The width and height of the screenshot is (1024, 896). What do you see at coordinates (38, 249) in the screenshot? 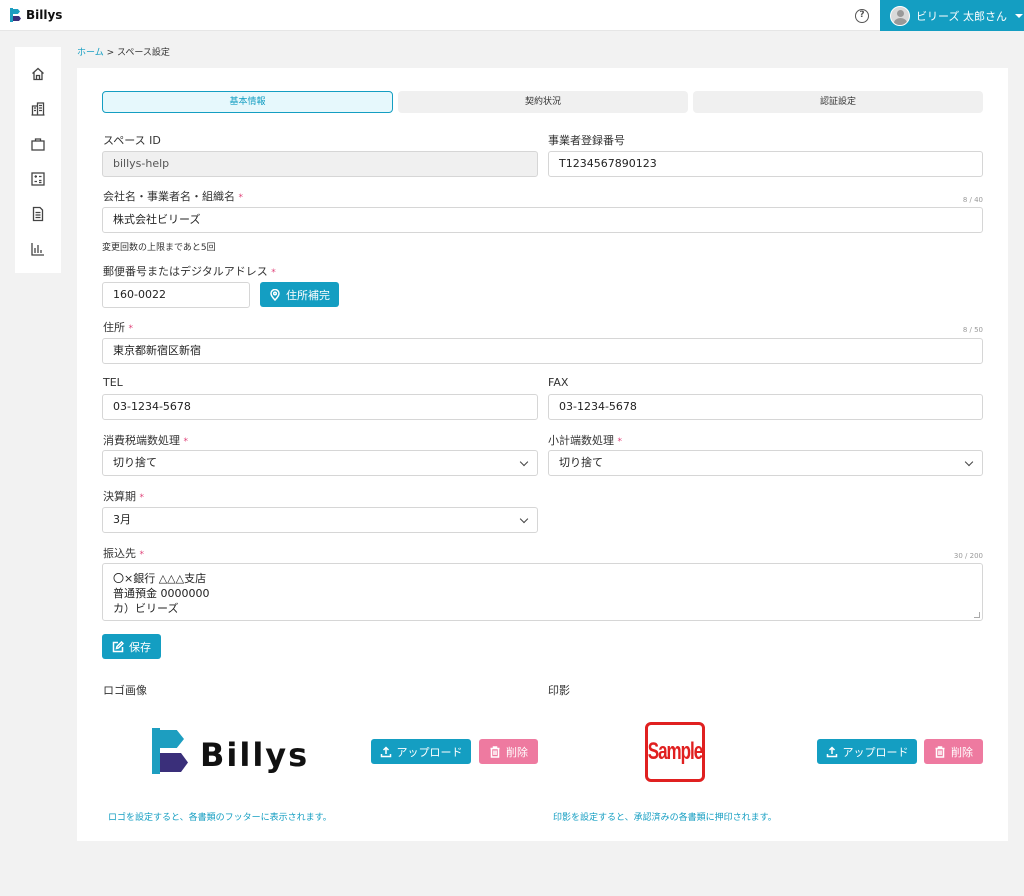
I see `chart-icon` at bounding box center [38, 249].